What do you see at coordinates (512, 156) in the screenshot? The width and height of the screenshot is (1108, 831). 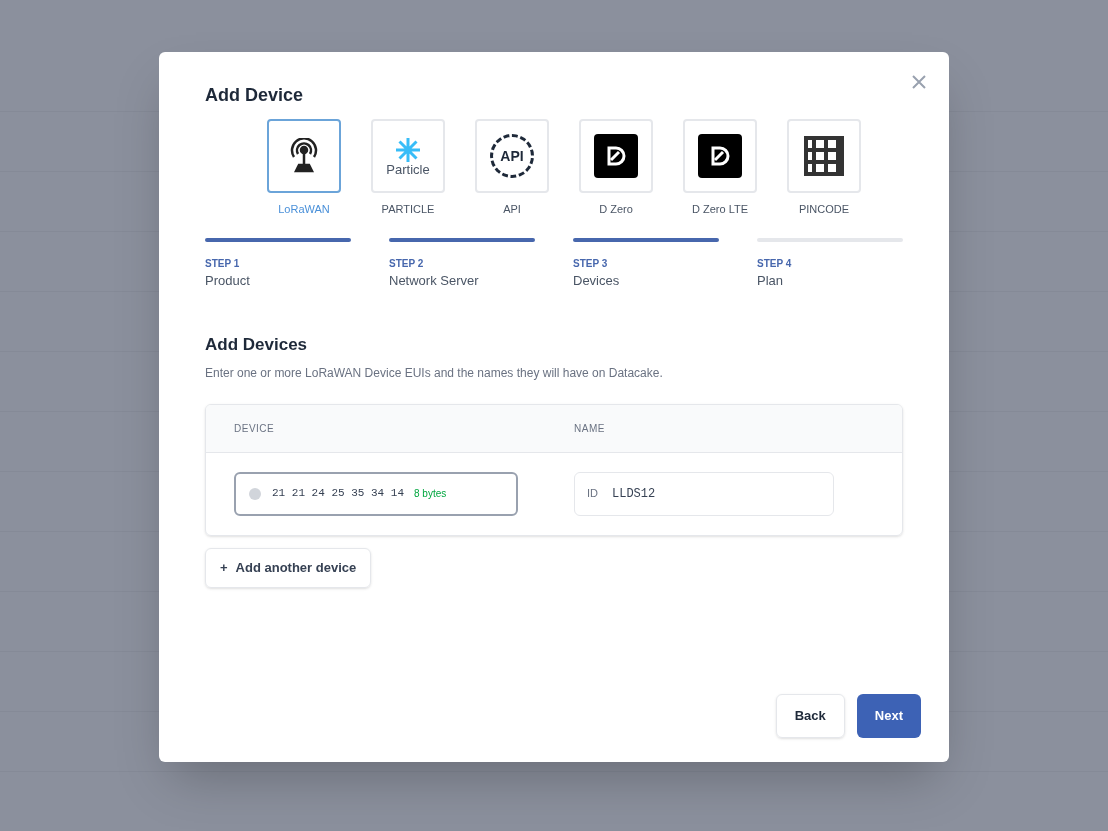 I see `gear-logo: API` at bounding box center [512, 156].